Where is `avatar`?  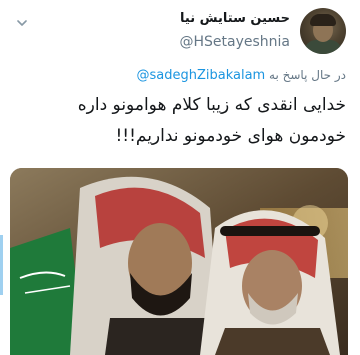
avatar is located at coordinates (323, 31).